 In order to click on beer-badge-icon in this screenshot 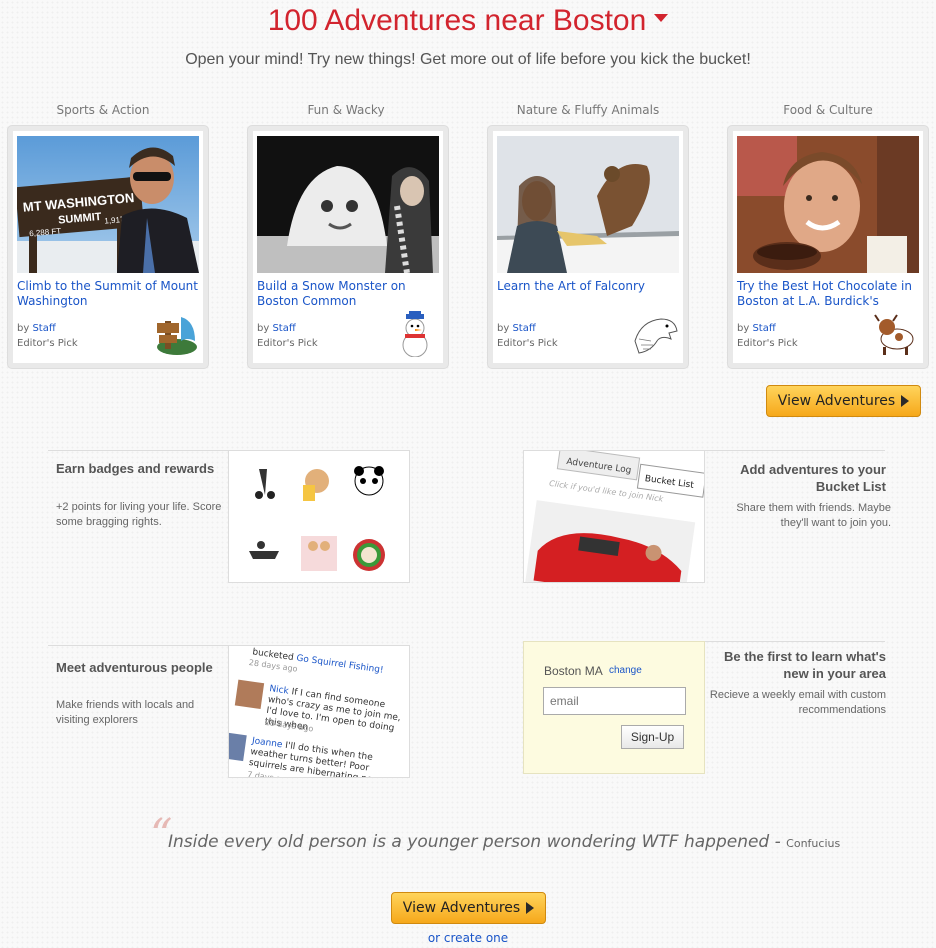, I will do `click(316, 485)`.